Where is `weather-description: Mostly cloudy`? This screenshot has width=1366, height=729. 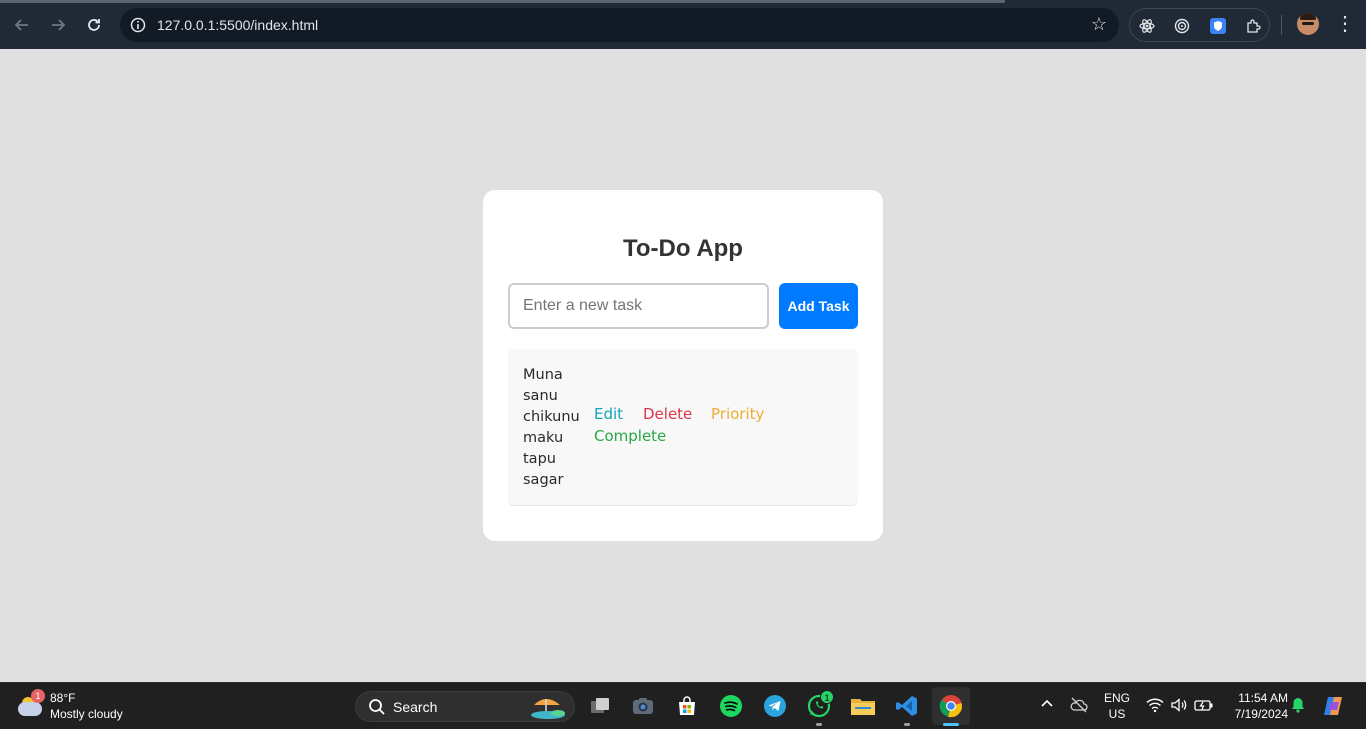
weather-description: Mostly cloudy is located at coordinates (86, 714).